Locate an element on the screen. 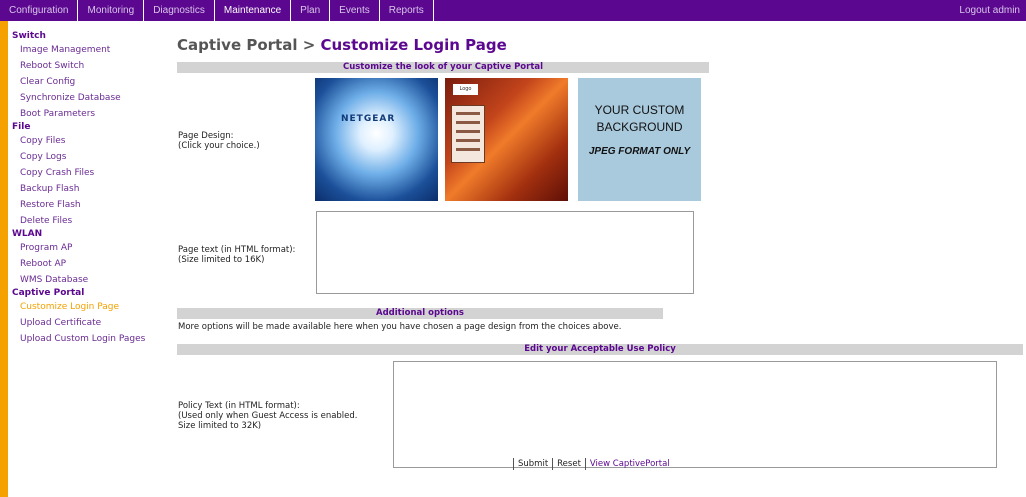  design-choice-orange: Logo is located at coordinates (506, 139).